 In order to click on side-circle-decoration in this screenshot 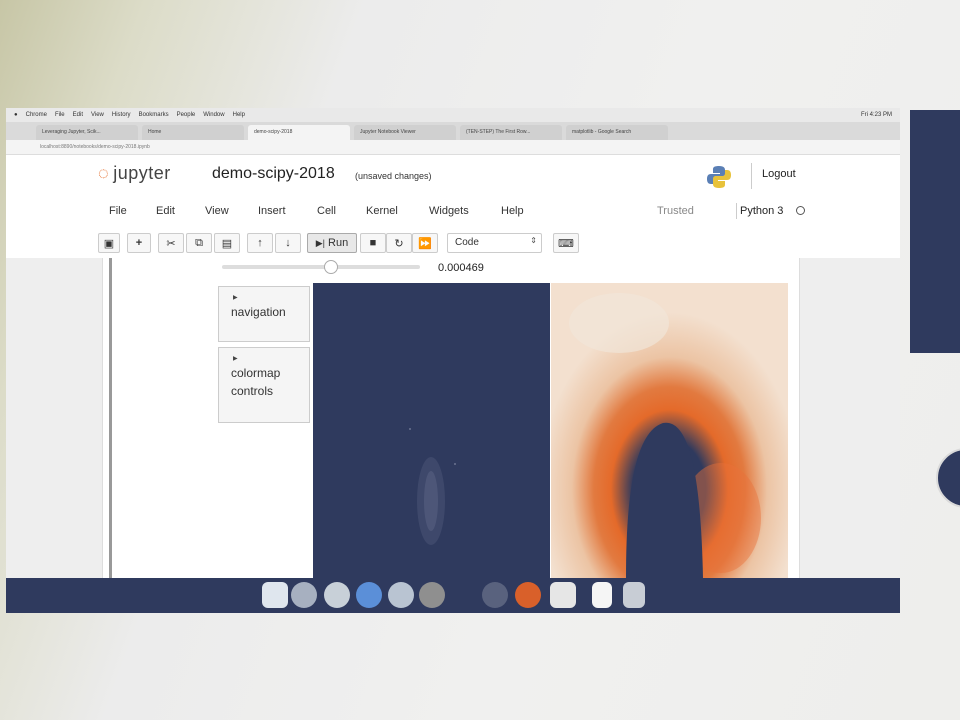, I will do `click(948, 478)`.